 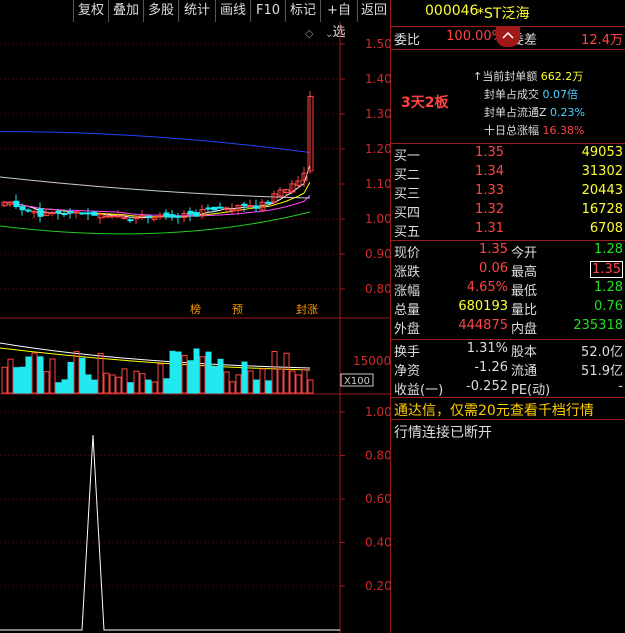 I want to click on quote-value: 235318, so click(x=598, y=325).